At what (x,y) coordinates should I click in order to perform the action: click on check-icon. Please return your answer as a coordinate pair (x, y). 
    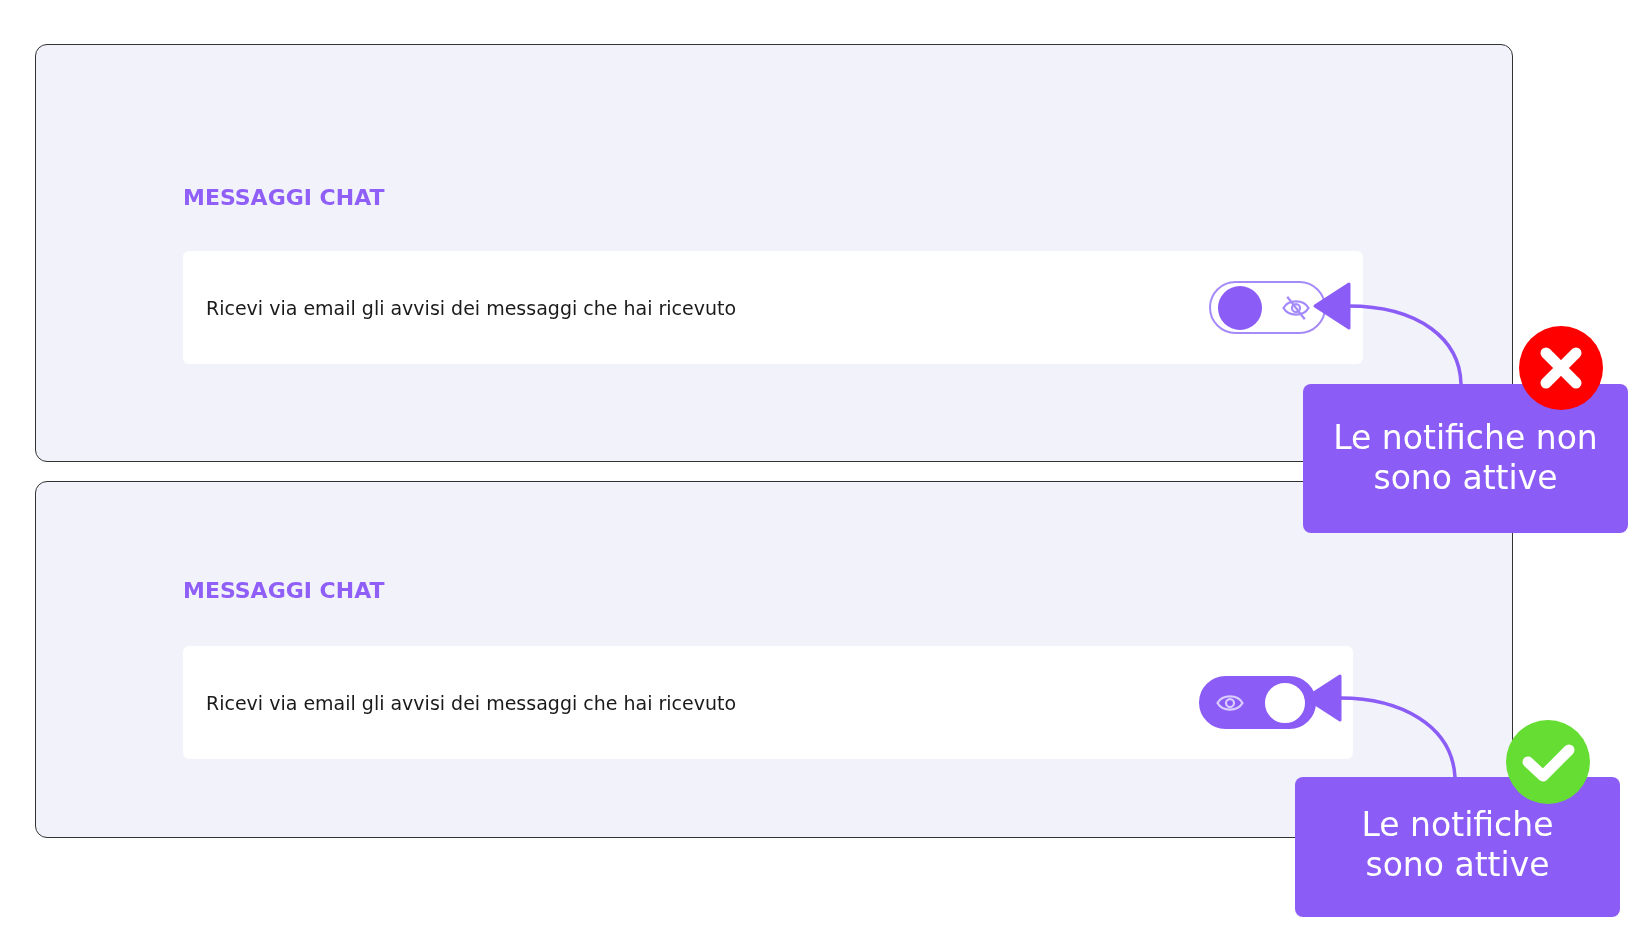
    Looking at the image, I should click on (1548, 762).